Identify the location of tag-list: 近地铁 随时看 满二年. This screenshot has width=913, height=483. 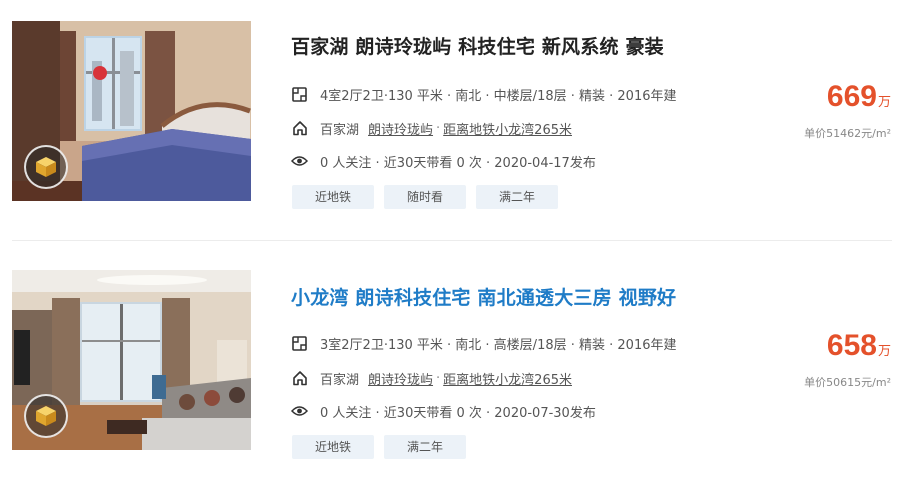
(425, 197).